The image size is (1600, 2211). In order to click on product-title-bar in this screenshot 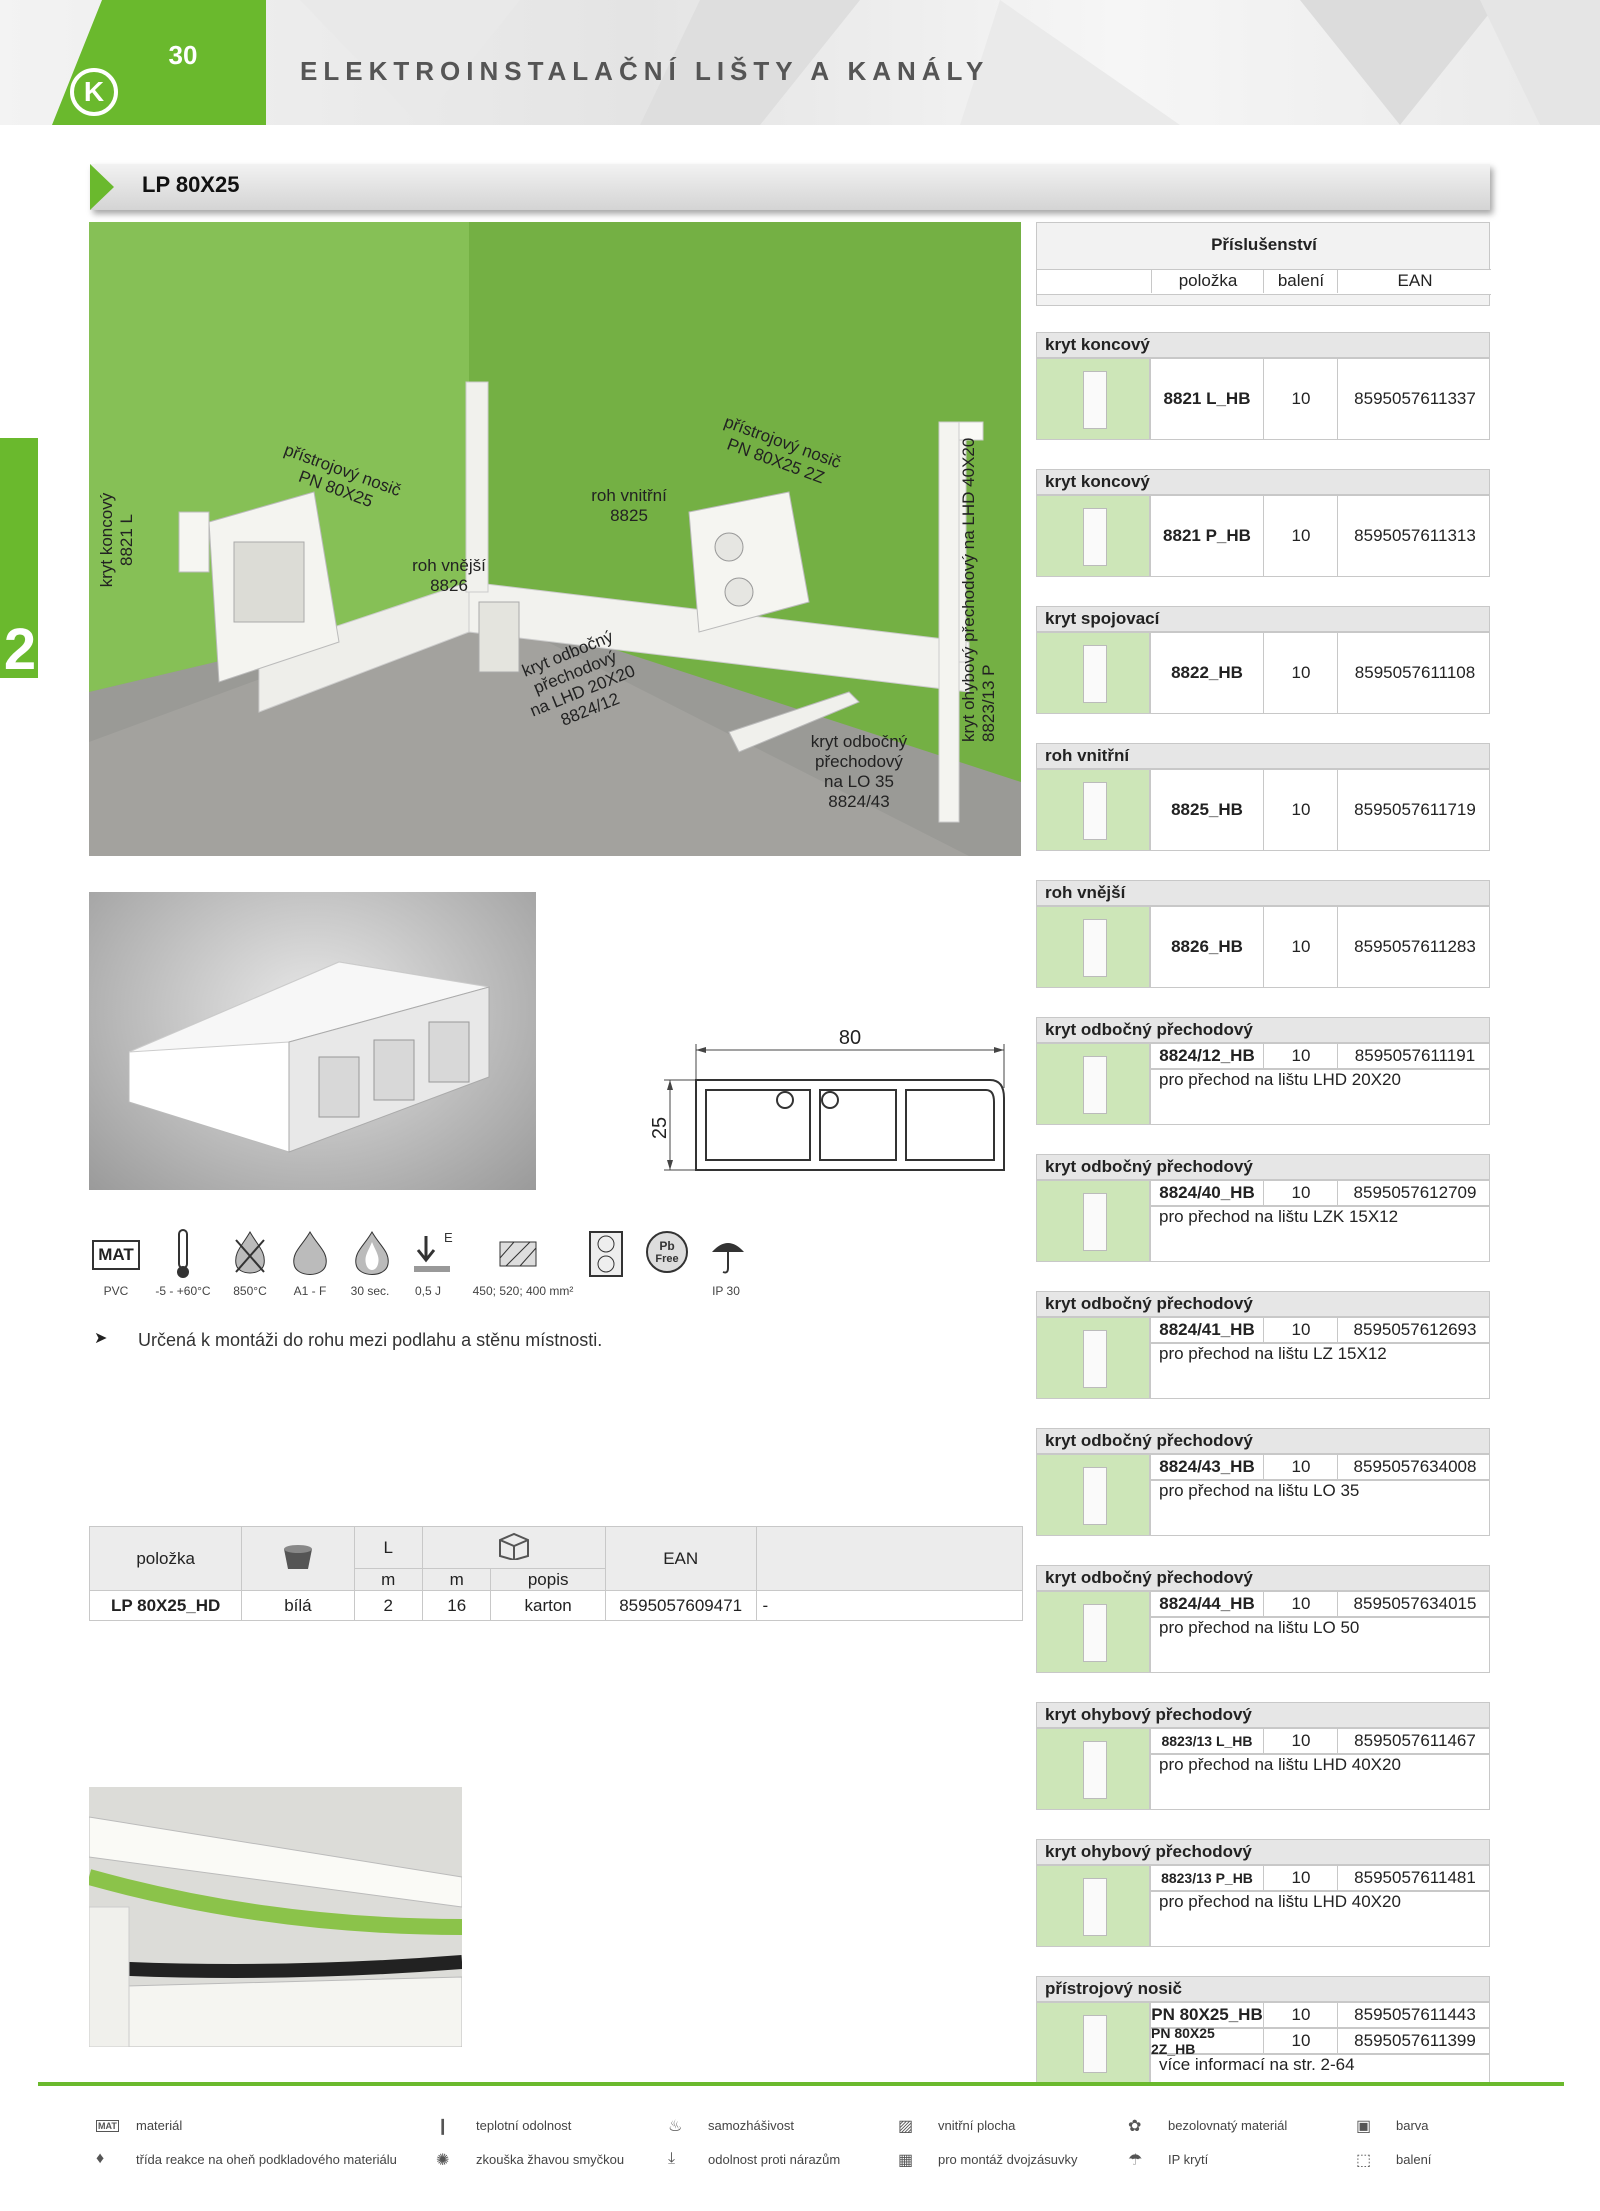, I will do `click(790, 187)`.